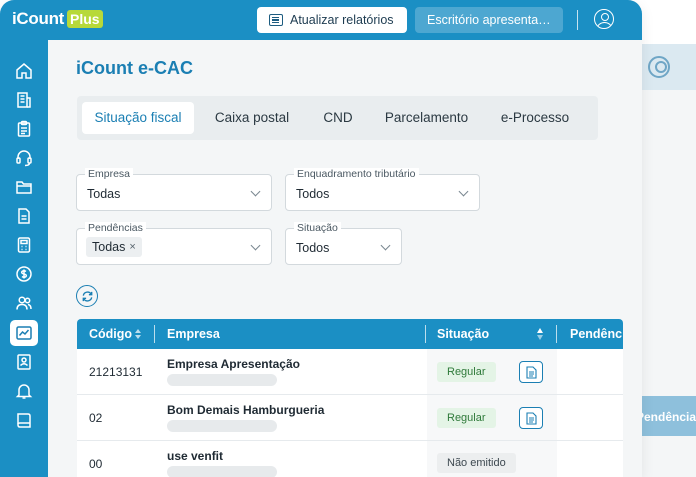  I want to click on refresh-icon, so click(87, 296).